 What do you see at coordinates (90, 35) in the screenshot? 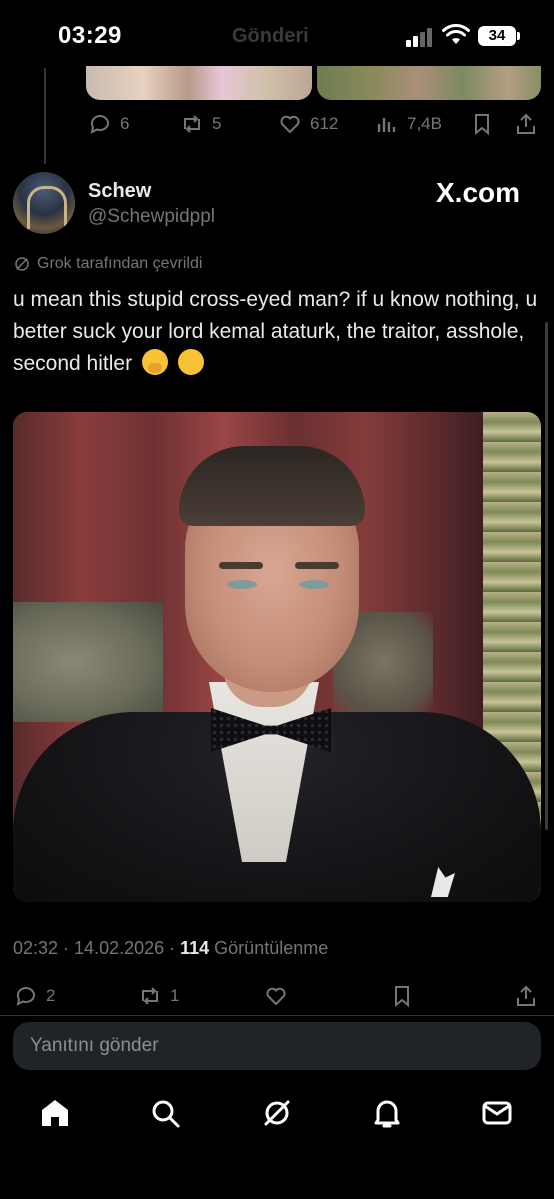
I see `status-time: 03:29` at bounding box center [90, 35].